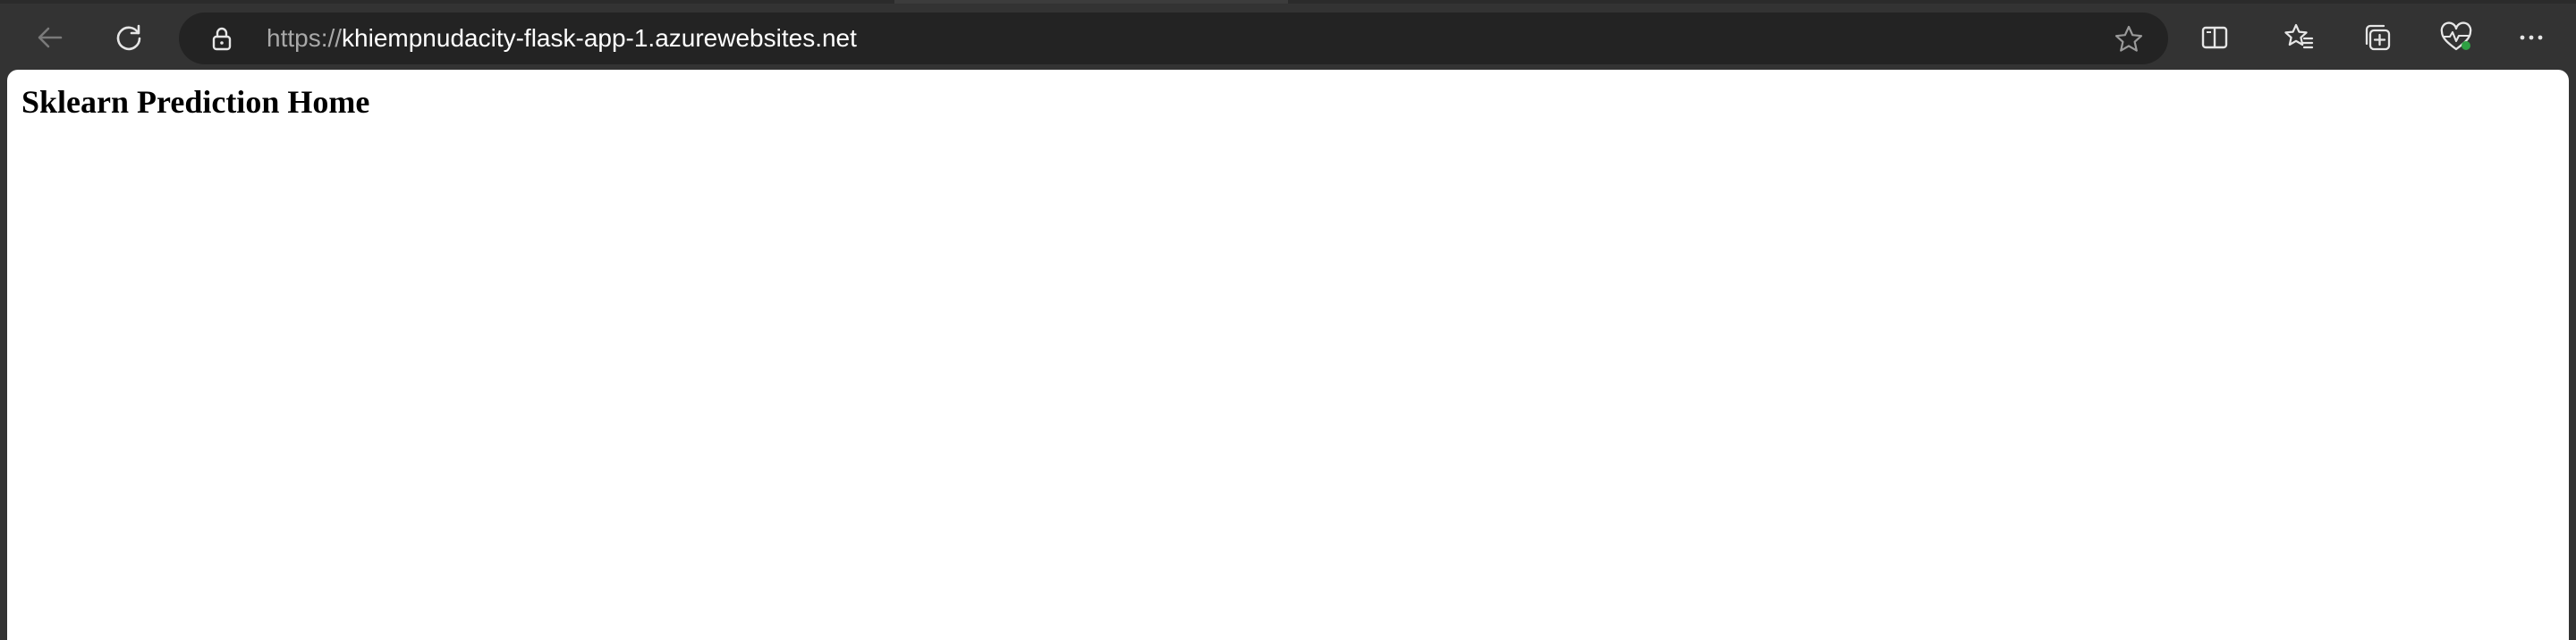 Image resolution: width=2576 pixels, height=640 pixels. Describe the element at coordinates (305, 38) in the screenshot. I see `url-scheme: https://` at that location.